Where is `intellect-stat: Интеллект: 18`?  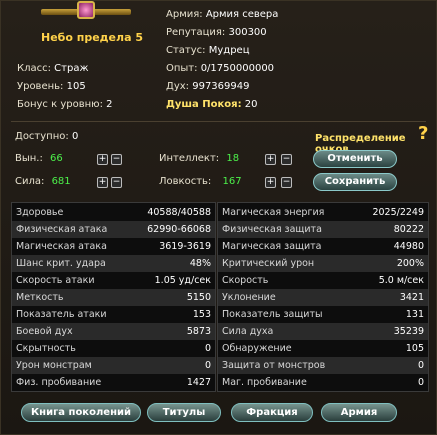
intellect-stat: Интеллект: 18 is located at coordinates (199, 158).